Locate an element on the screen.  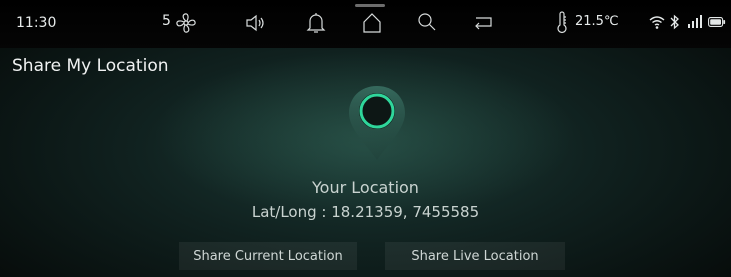
signal-icon is located at coordinates (695, 21).